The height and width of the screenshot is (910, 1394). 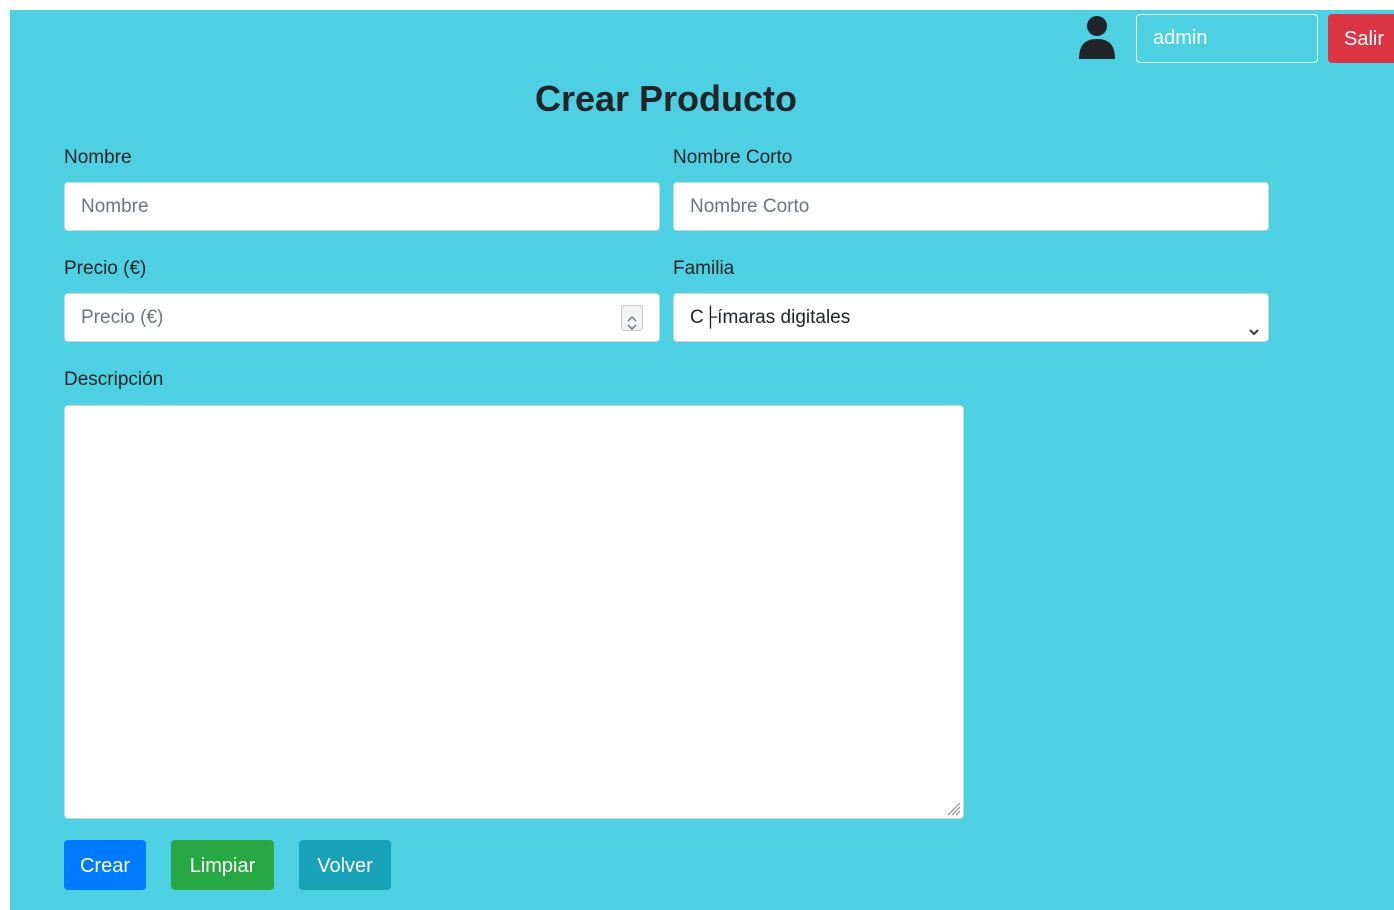 I want to click on spinner-arrows-icon, so click(x=632, y=318).